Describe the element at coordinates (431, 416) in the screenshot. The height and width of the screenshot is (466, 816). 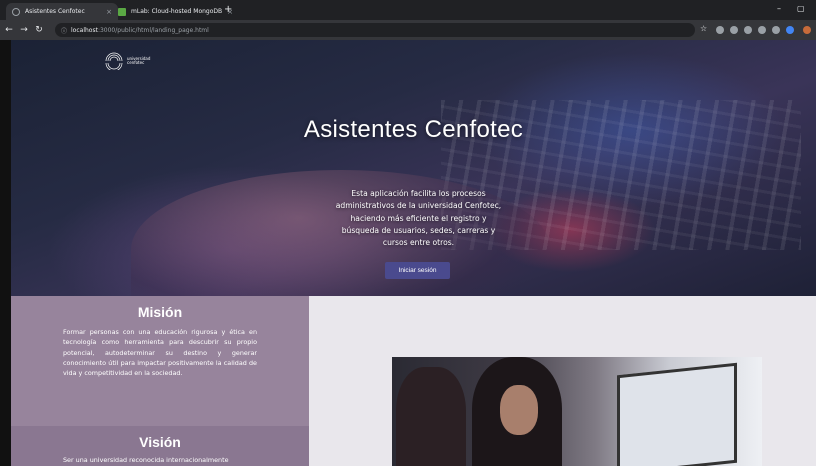
I see `photo-person` at that location.